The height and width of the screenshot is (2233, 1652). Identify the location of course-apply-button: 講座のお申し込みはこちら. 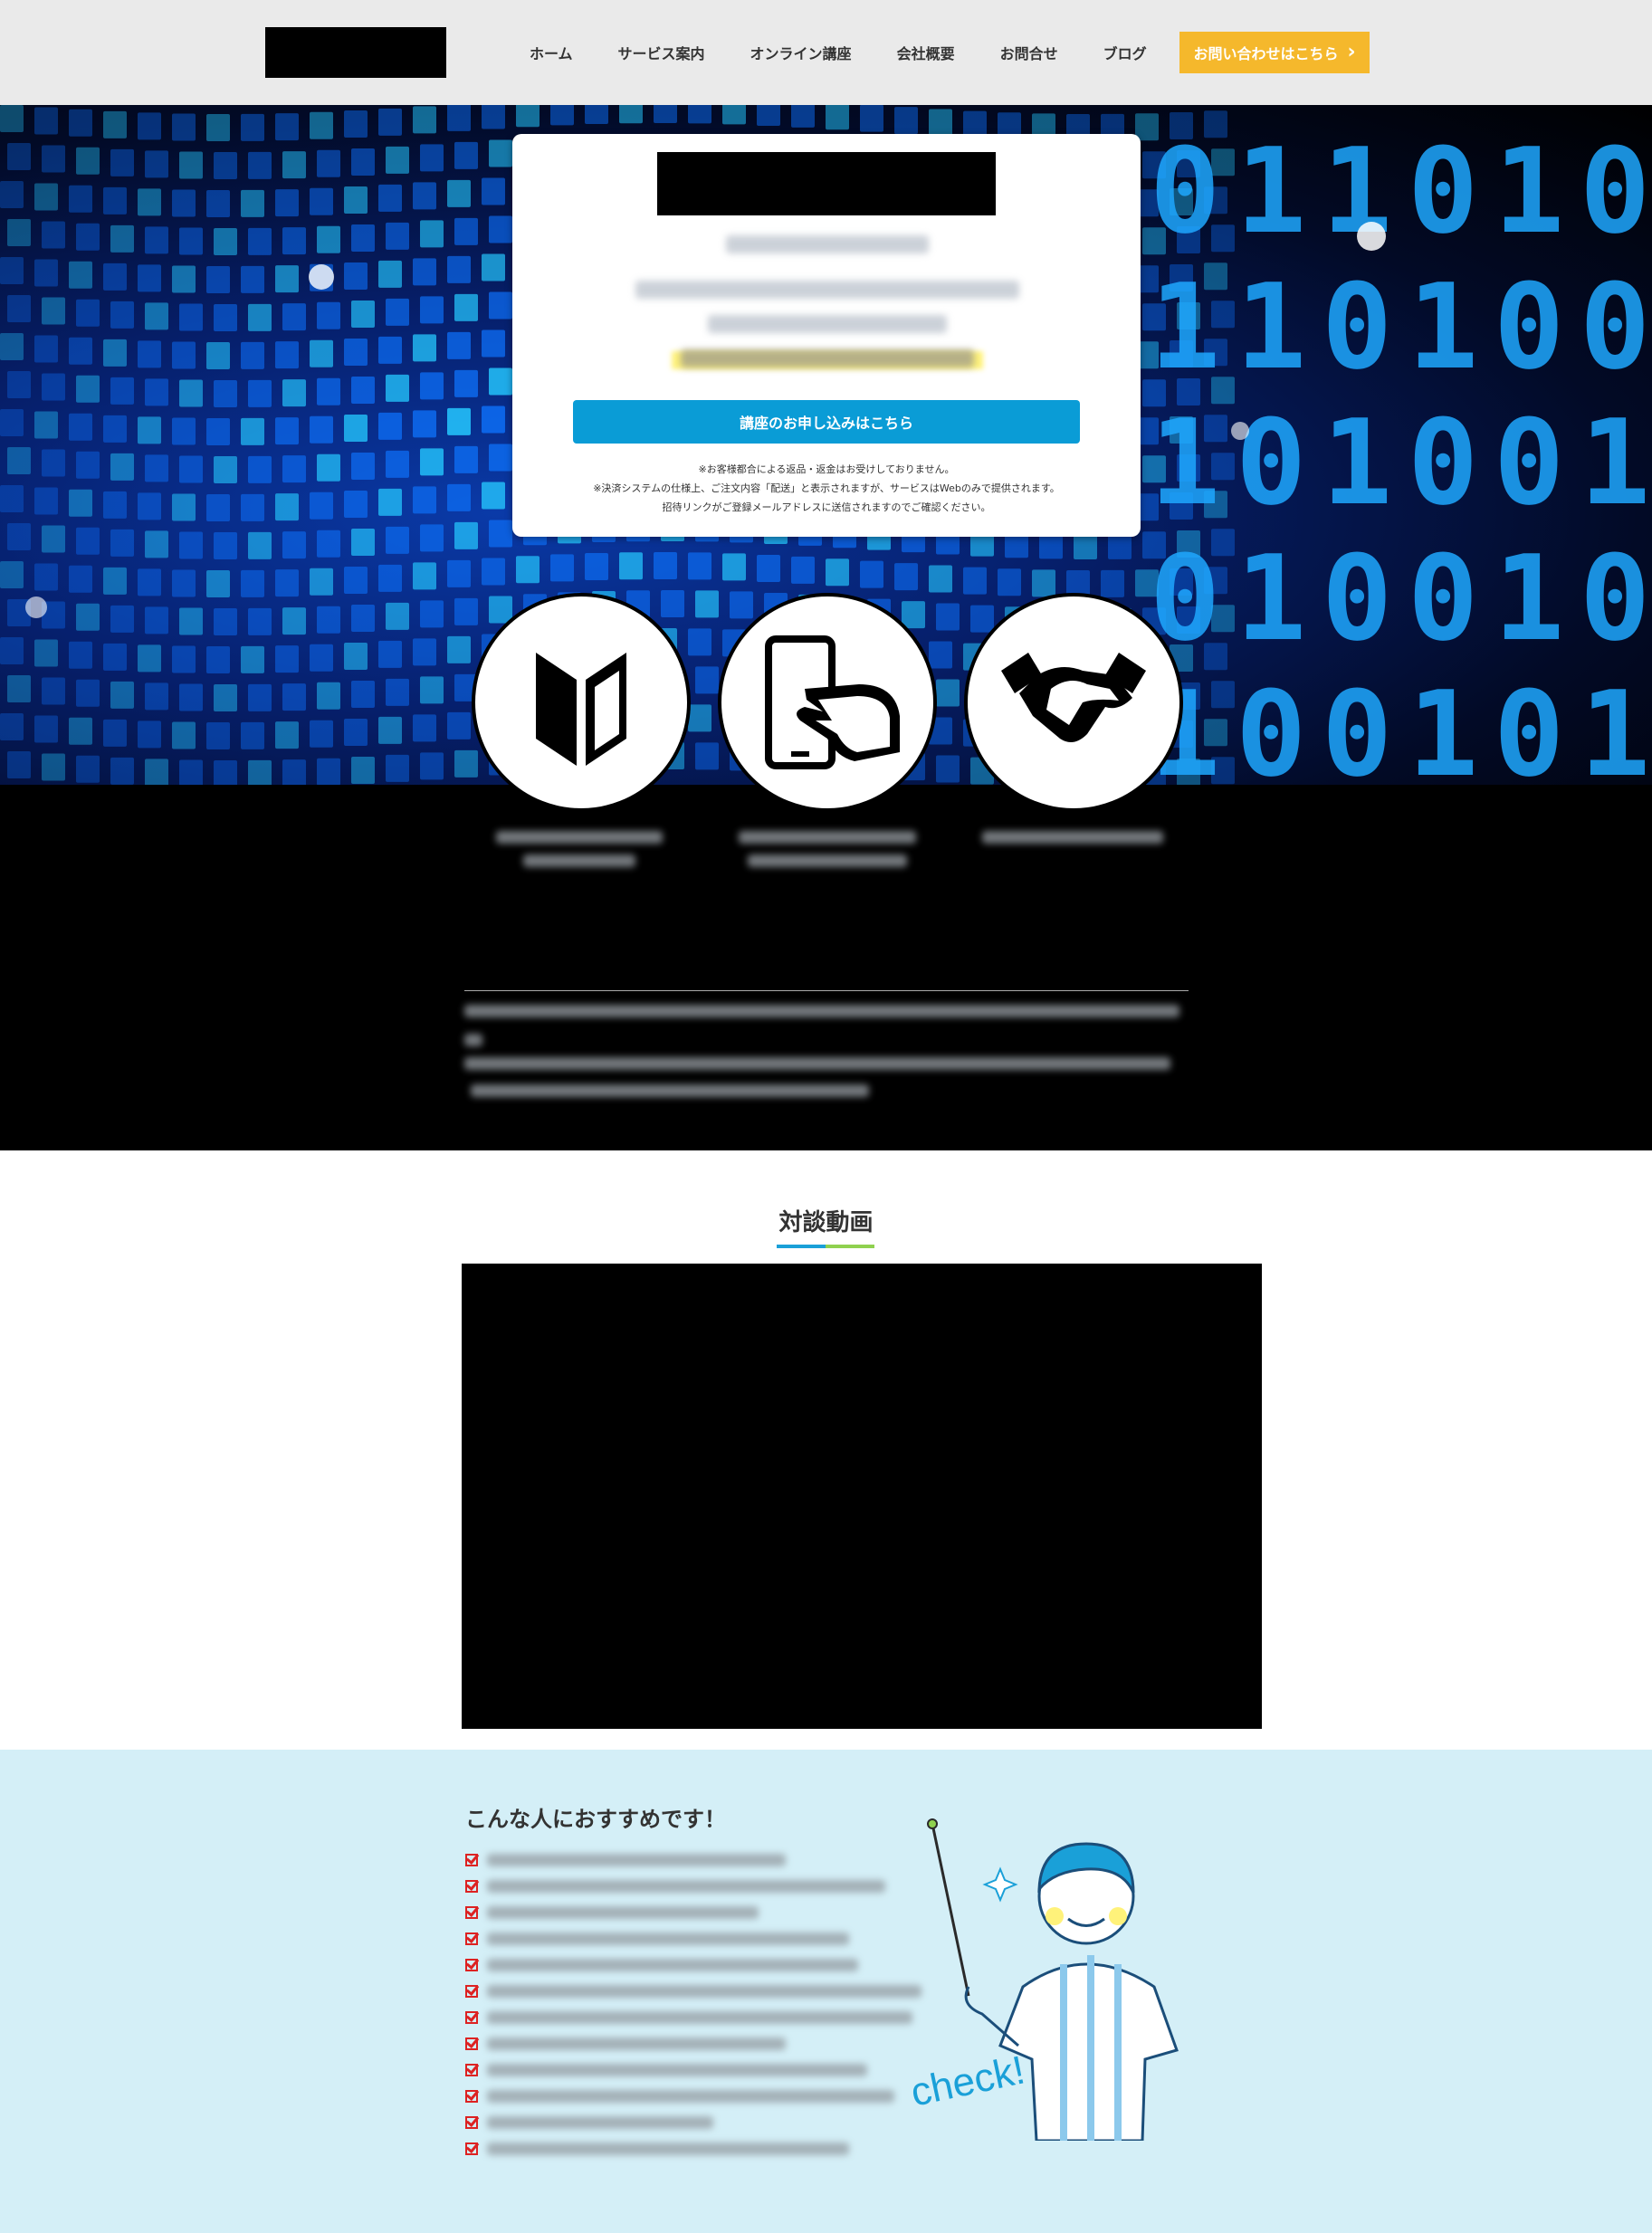
(826, 422).